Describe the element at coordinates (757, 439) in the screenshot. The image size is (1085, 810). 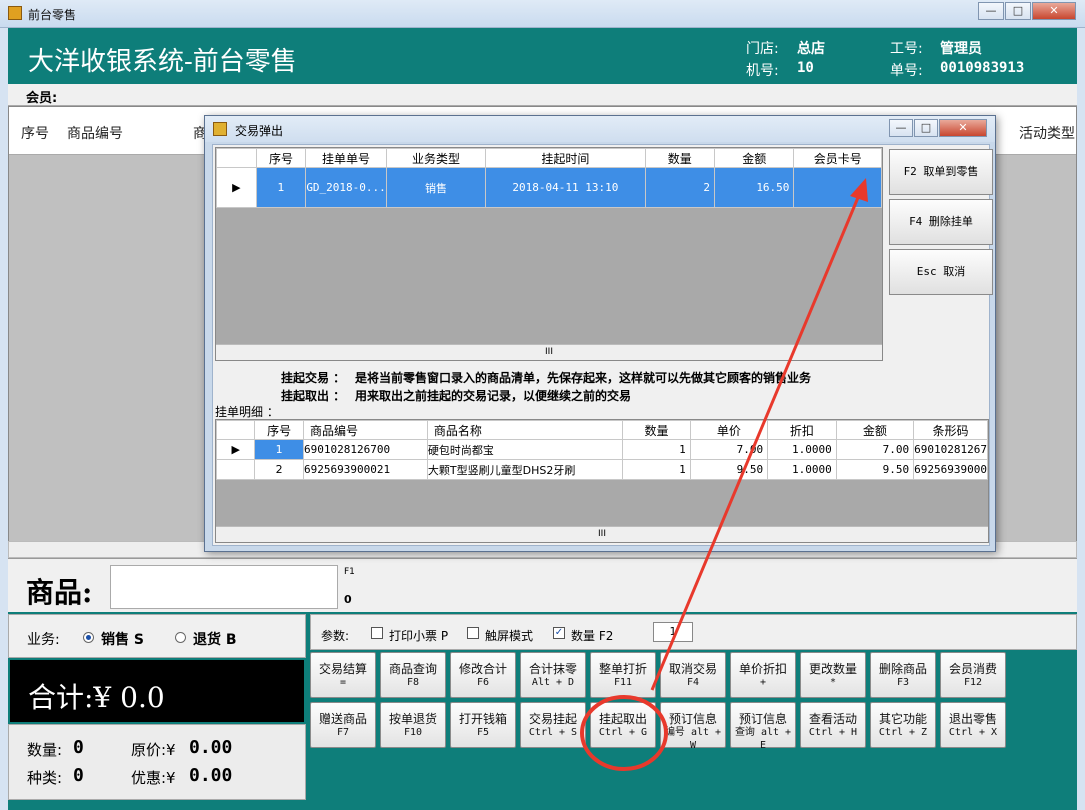
I see `annotation-arrow` at that location.